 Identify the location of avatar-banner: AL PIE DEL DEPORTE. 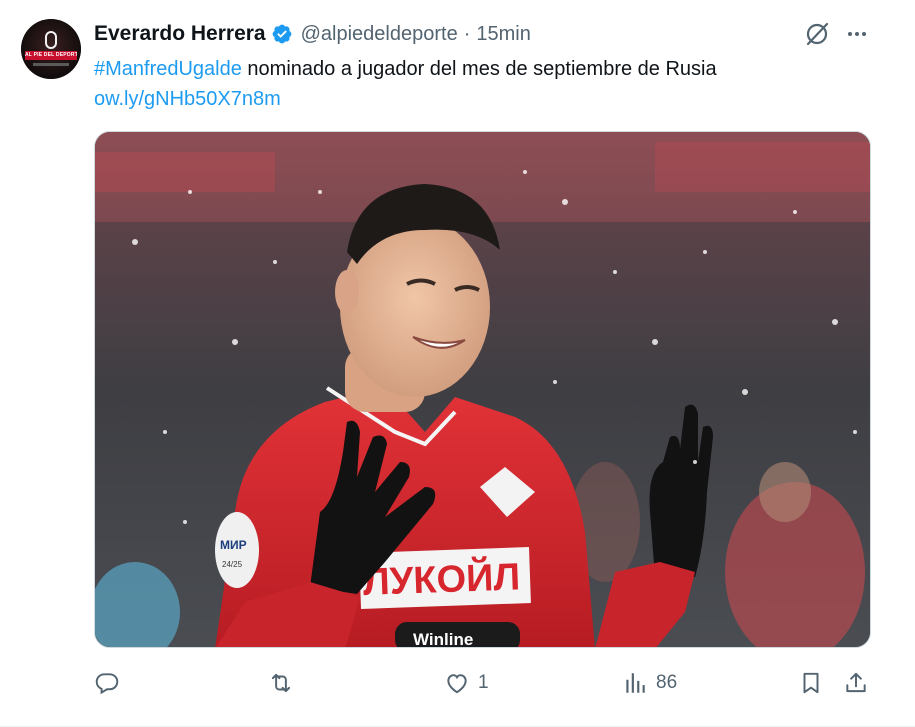
(51, 55).